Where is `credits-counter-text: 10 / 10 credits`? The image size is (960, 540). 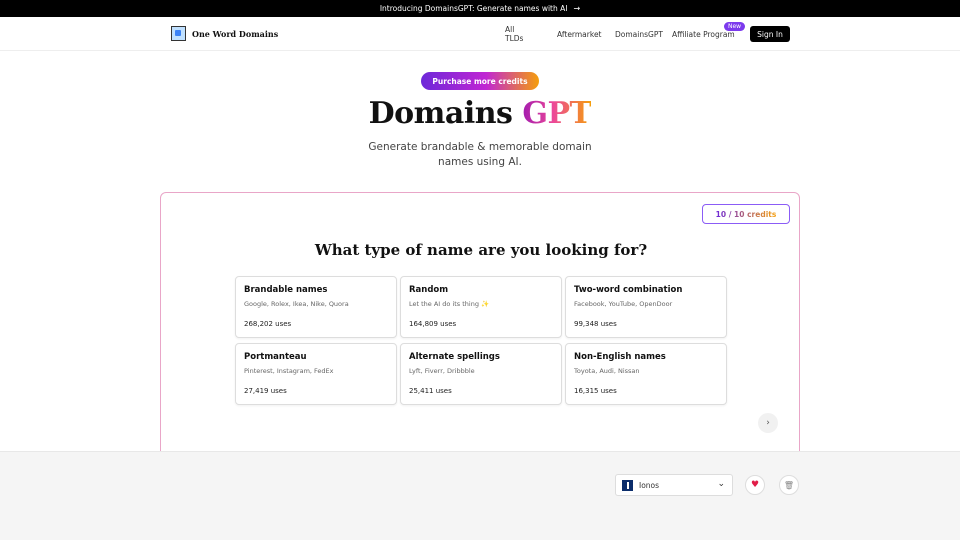 credits-counter-text: 10 / 10 credits is located at coordinates (746, 214).